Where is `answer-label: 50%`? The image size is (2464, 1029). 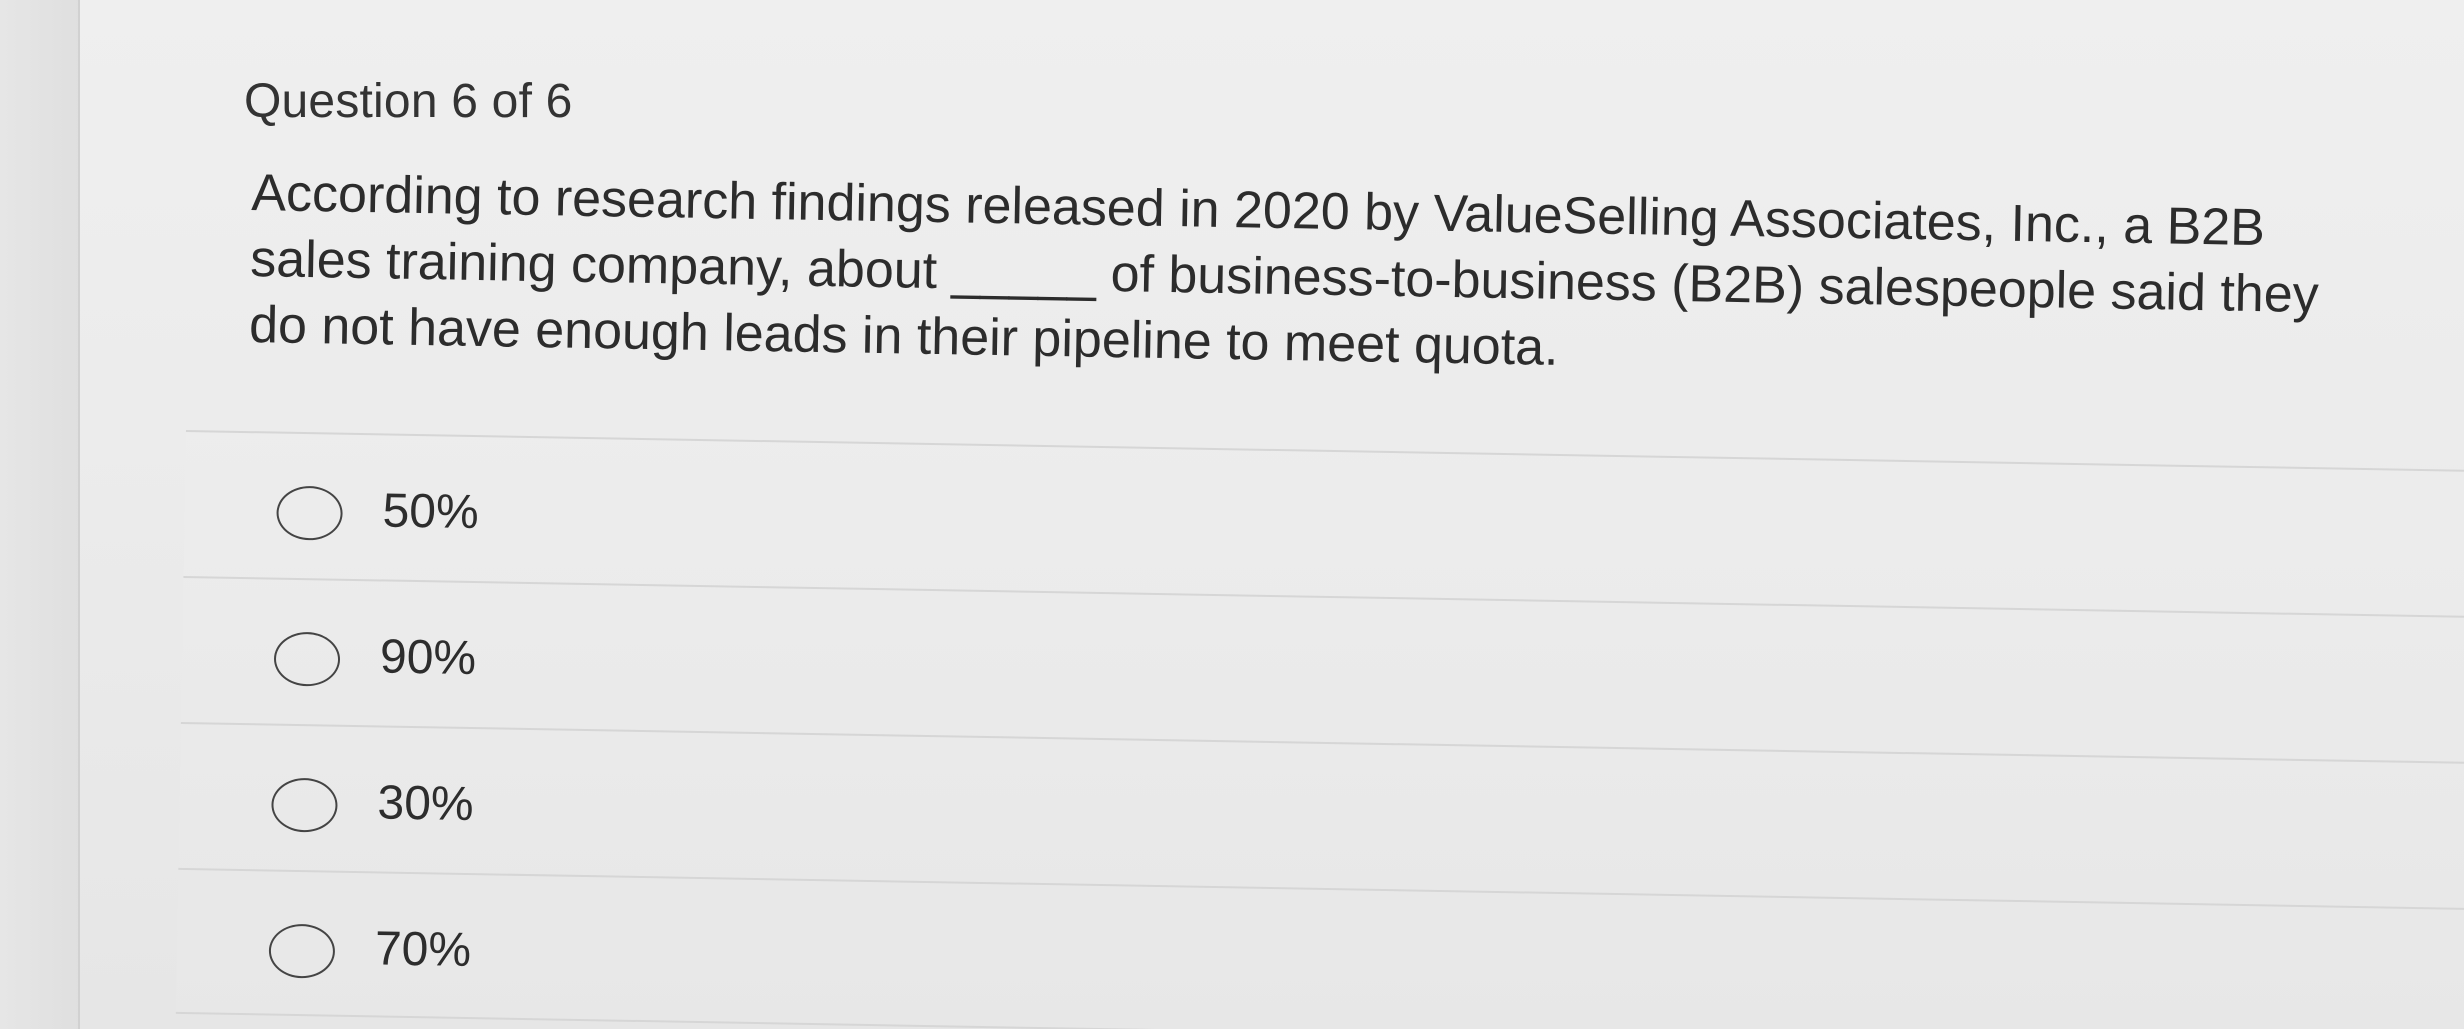
answer-label: 50% is located at coordinates (431, 512).